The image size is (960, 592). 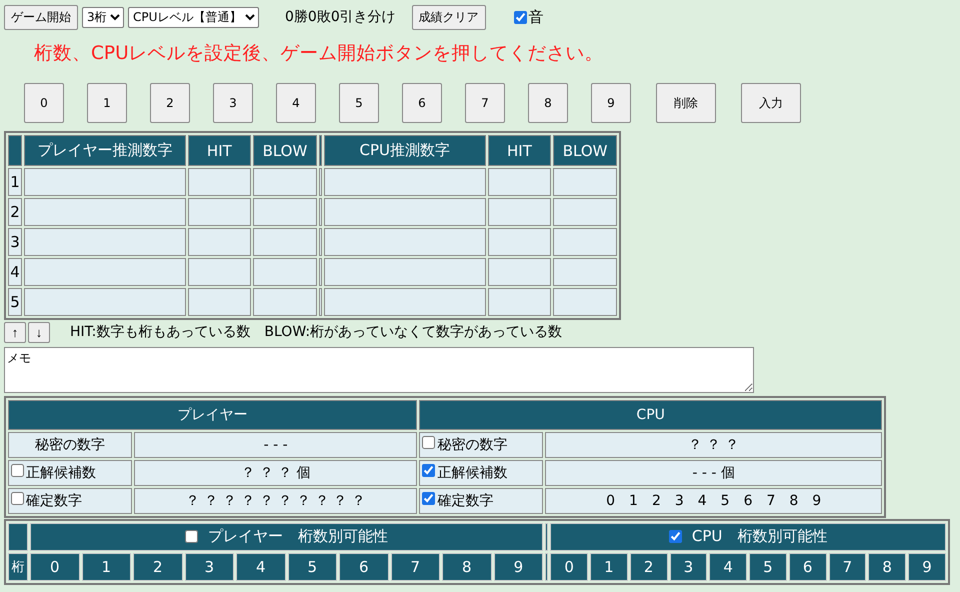 What do you see at coordinates (807, 567) in the screenshot?
I see `digit-cell: 6` at bounding box center [807, 567].